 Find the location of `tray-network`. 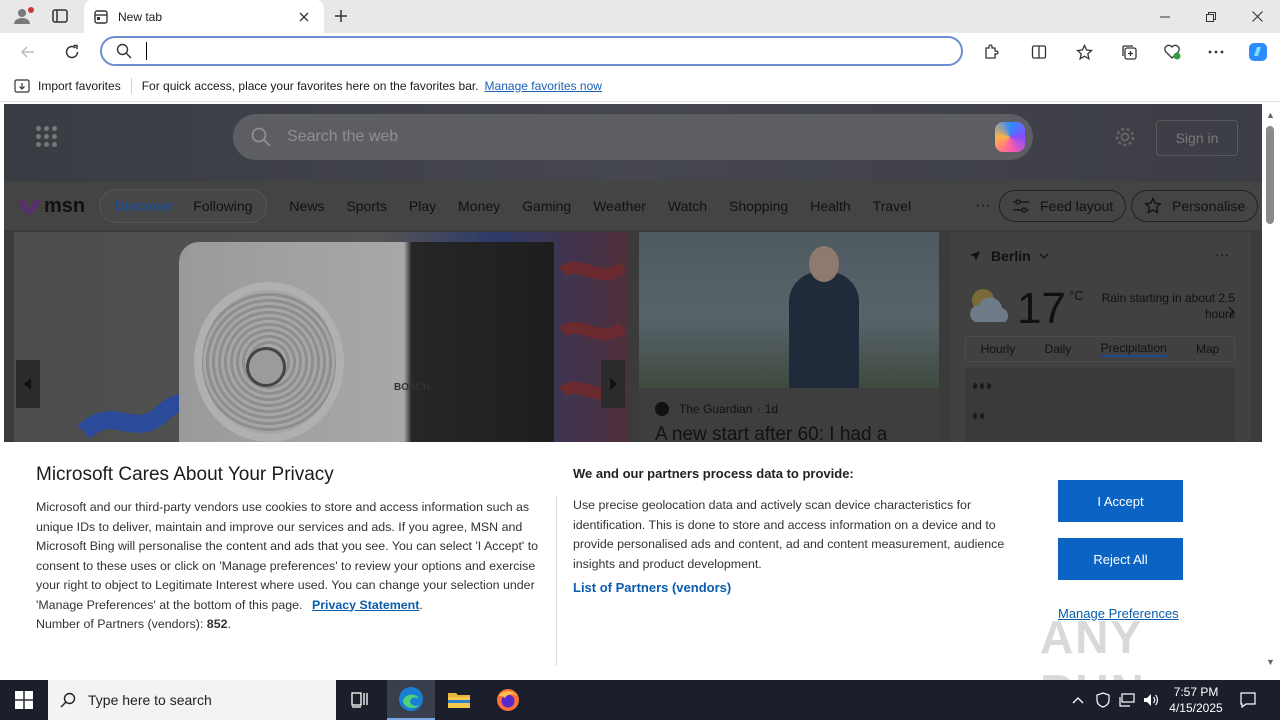

tray-network is located at coordinates (1127, 700).